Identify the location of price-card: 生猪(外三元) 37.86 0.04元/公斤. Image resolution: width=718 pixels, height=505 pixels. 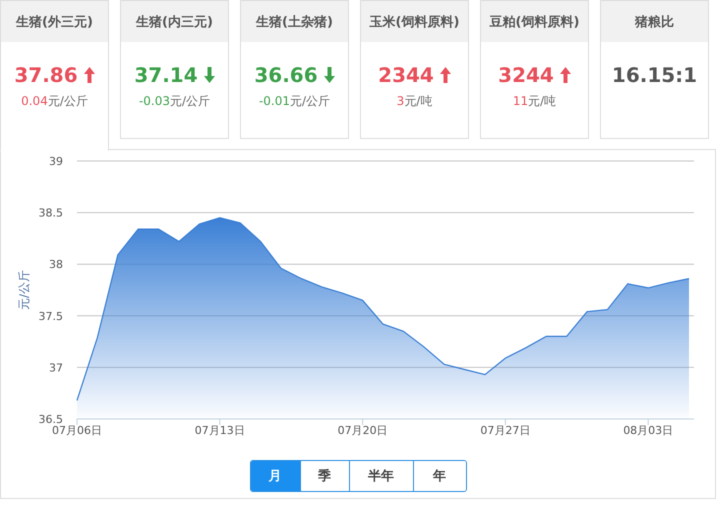
(54, 75).